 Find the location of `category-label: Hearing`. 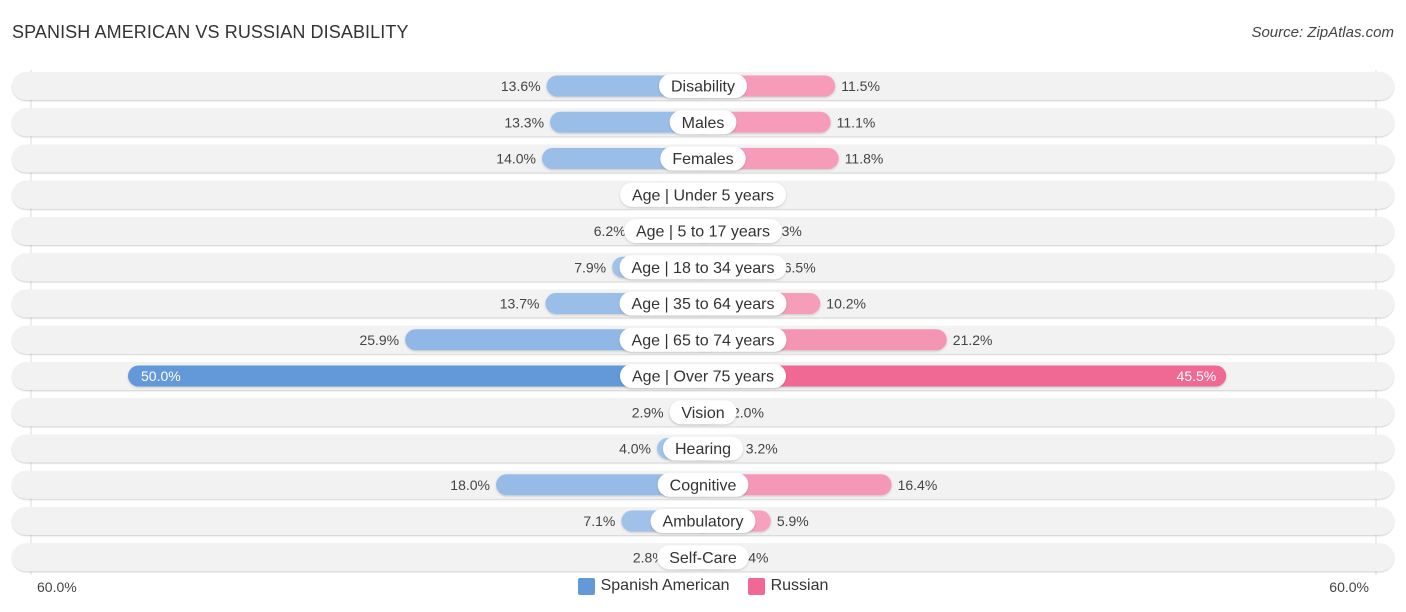

category-label: Hearing is located at coordinates (703, 449).